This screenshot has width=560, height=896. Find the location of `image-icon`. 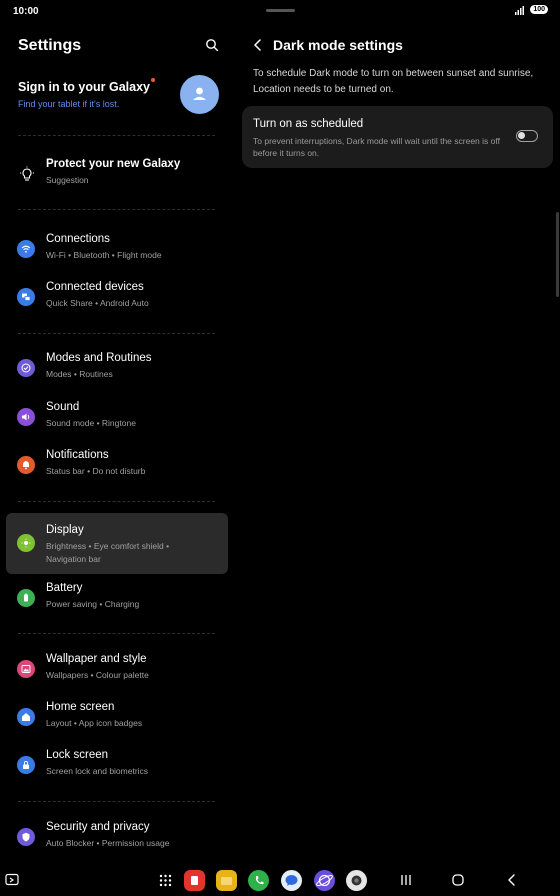

image-icon is located at coordinates (26, 669).